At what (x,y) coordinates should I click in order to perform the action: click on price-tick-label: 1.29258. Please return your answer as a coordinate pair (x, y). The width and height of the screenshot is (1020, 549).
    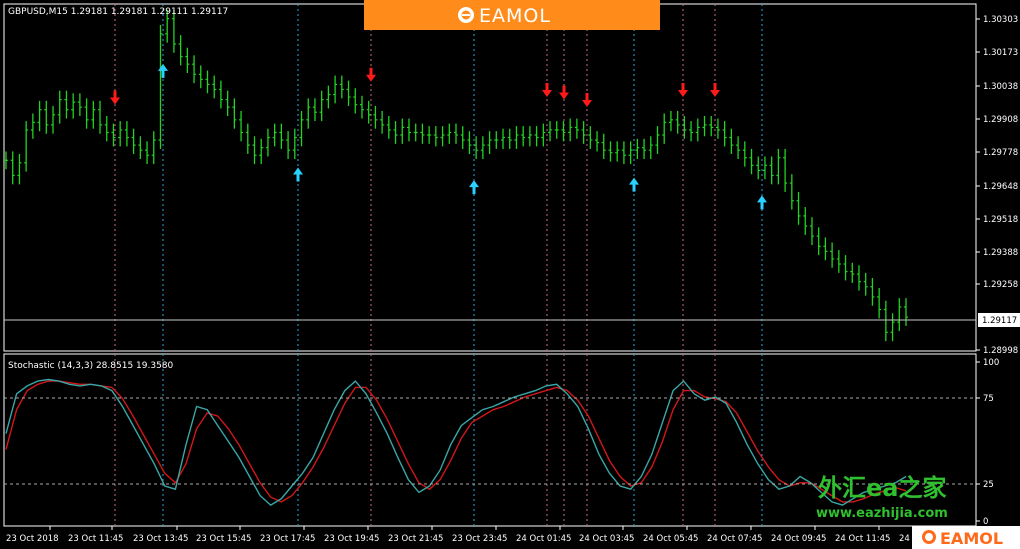
    Looking at the image, I should click on (1000, 285).